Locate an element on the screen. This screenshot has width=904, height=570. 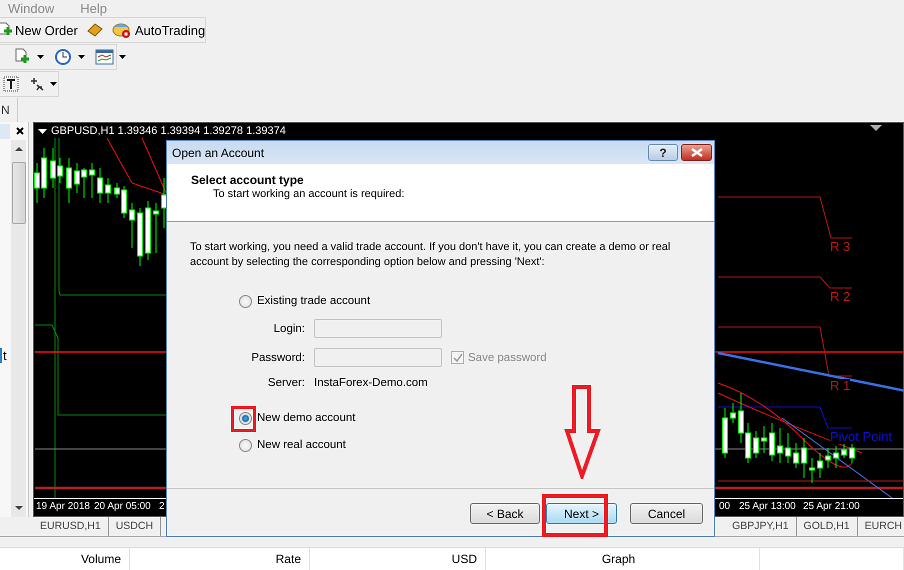
tree-item-text: t is located at coordinates (3, 355).